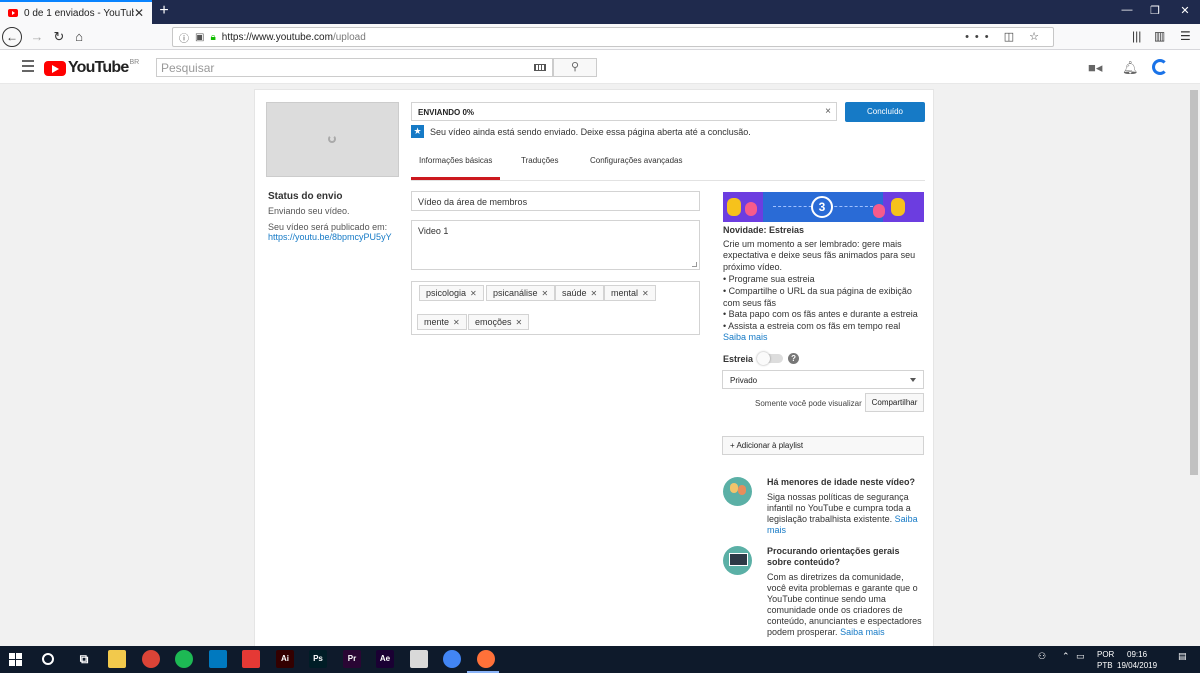 The height and width of the screenshot is (673, 1200). I want to click on learn-more-link: Saiba mais, so click(745, 337).